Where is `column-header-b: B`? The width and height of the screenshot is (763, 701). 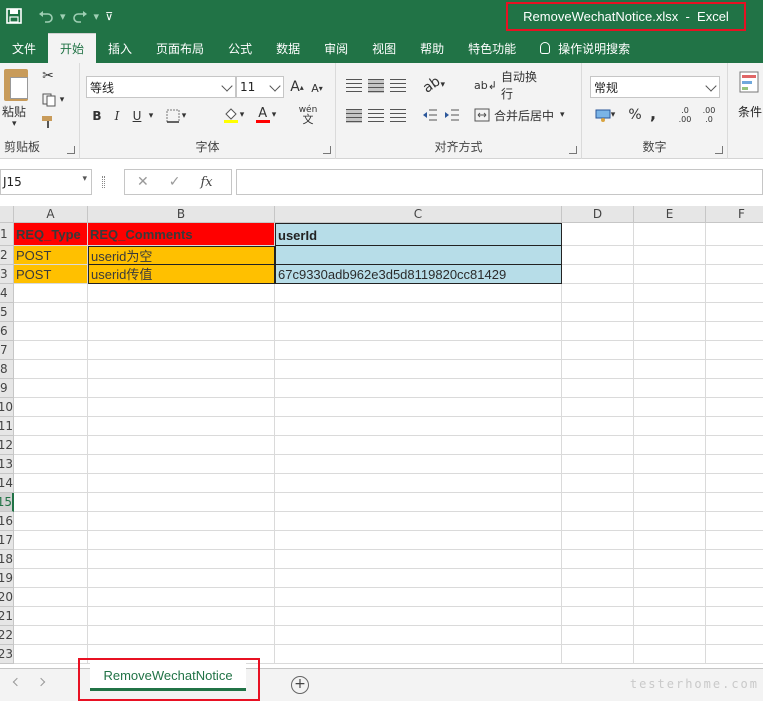
column-header-b: B is located at coordinates (181, 214).